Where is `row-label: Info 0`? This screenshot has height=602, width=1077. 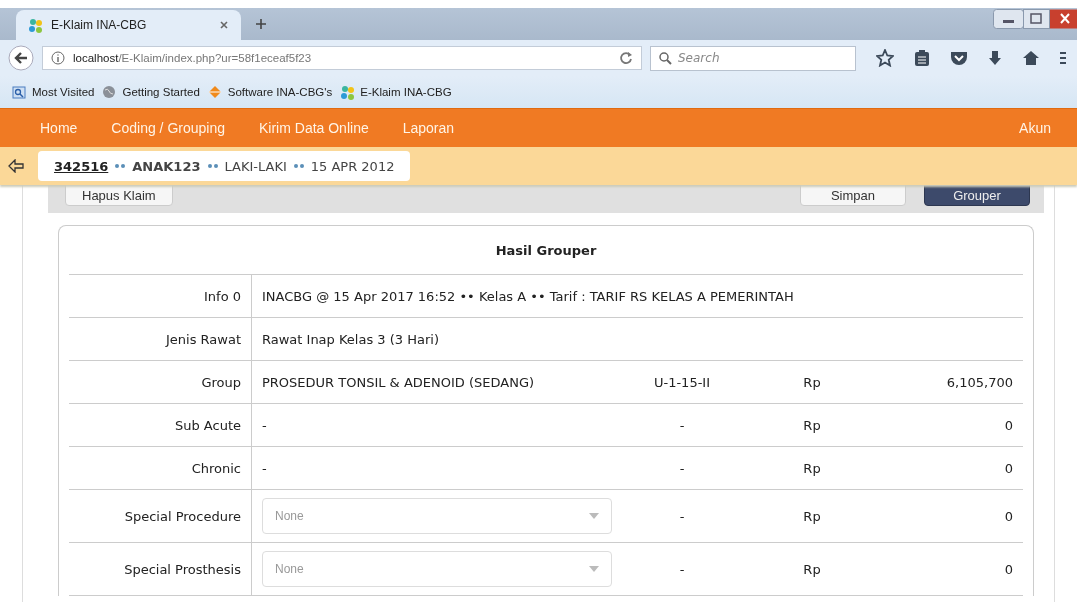
row-label: Info 0 is located at coordinates (160, 296).